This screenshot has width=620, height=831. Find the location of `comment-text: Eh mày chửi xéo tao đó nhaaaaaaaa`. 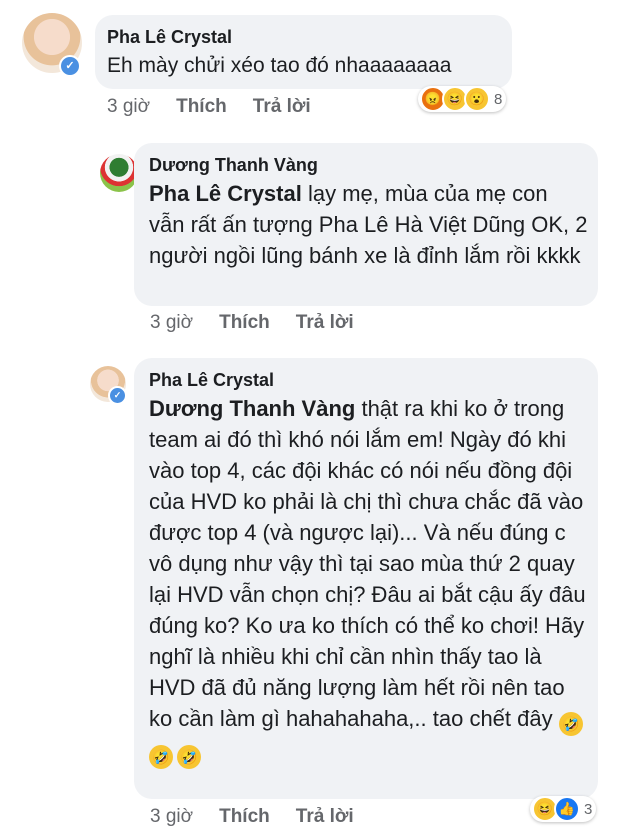

comment-text: Eh mày chửi xéo tao đó nhaaaaaaaa is located at coordinates (279, 65).